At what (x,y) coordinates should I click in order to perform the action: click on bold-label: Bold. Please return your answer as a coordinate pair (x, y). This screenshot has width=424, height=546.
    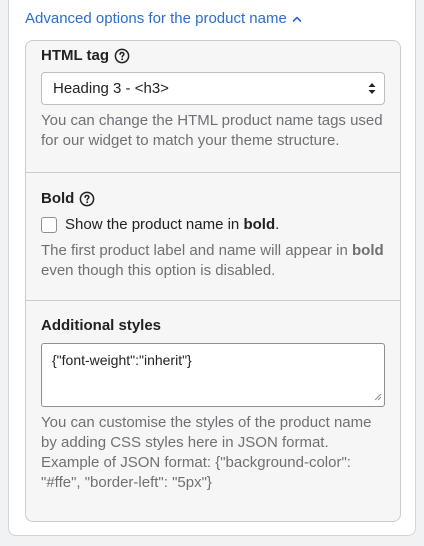
    Looking at the image, I should click on (58, 198).